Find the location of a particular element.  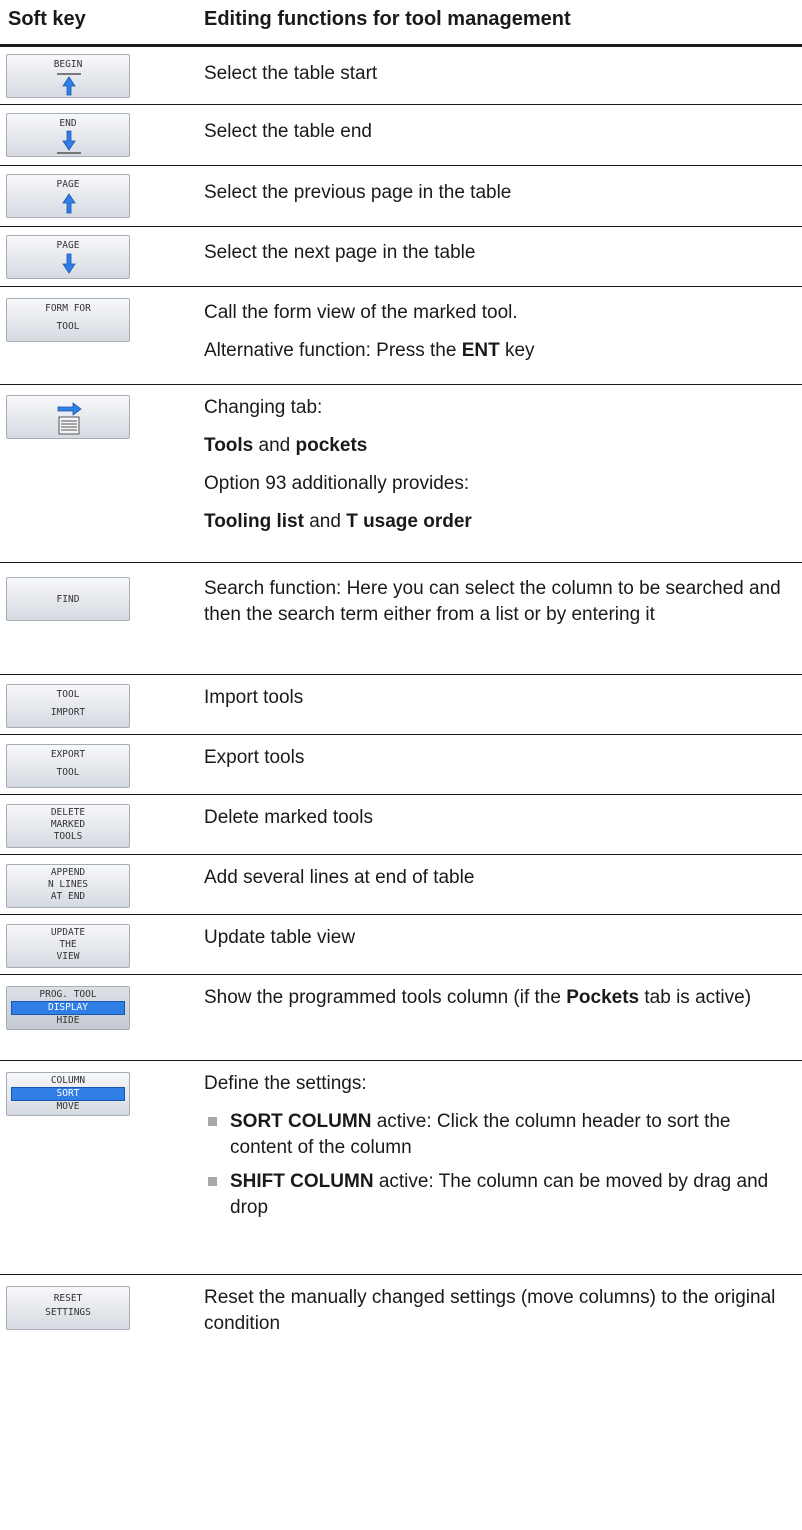

row-description: Select the previous page in the table is located at coordinates (499, 193).